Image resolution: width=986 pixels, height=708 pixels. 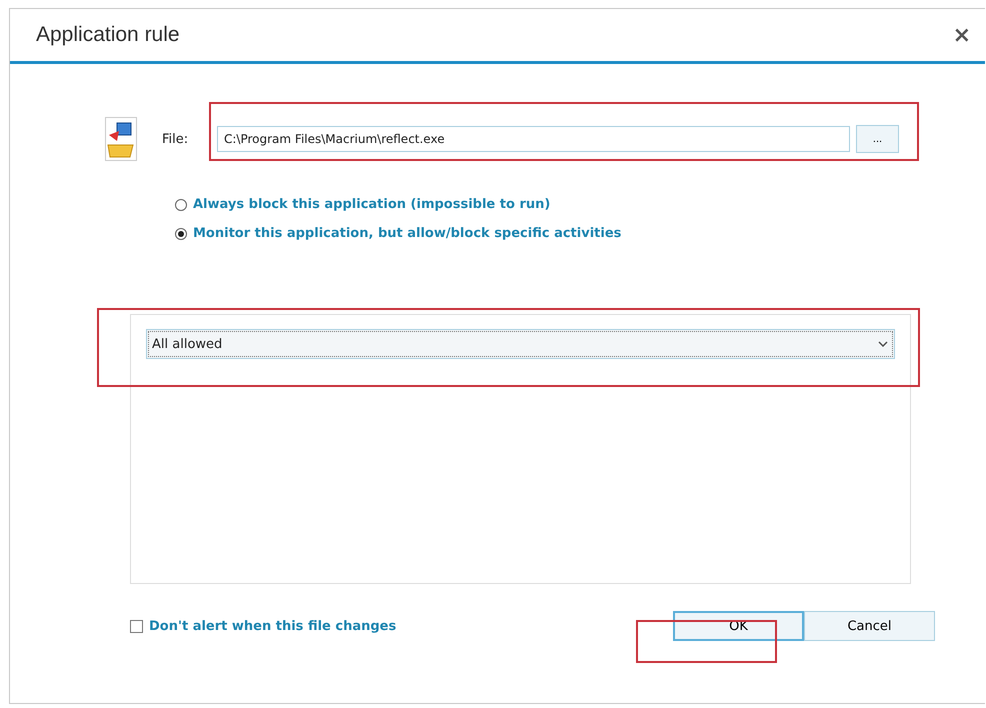 What do you see at coordinates (272, 626) in the screenshot?
I see `checkbox-label: Don't alert when this file changes` at bounding box center [272, 626].